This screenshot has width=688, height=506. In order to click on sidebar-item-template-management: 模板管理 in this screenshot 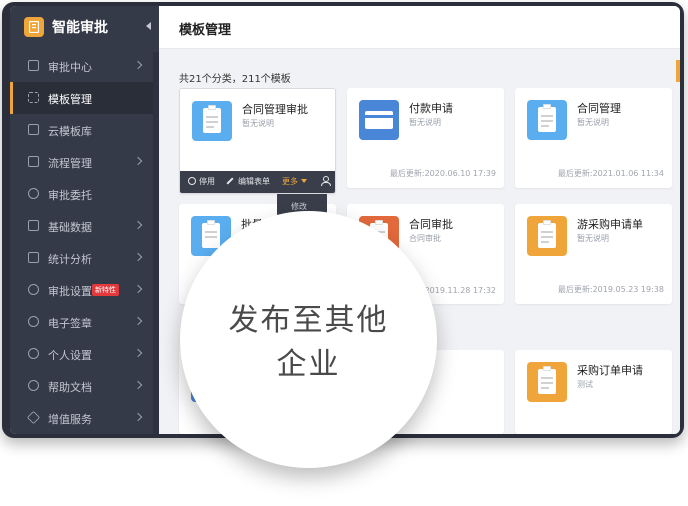, I will do `click(81, 98)`.